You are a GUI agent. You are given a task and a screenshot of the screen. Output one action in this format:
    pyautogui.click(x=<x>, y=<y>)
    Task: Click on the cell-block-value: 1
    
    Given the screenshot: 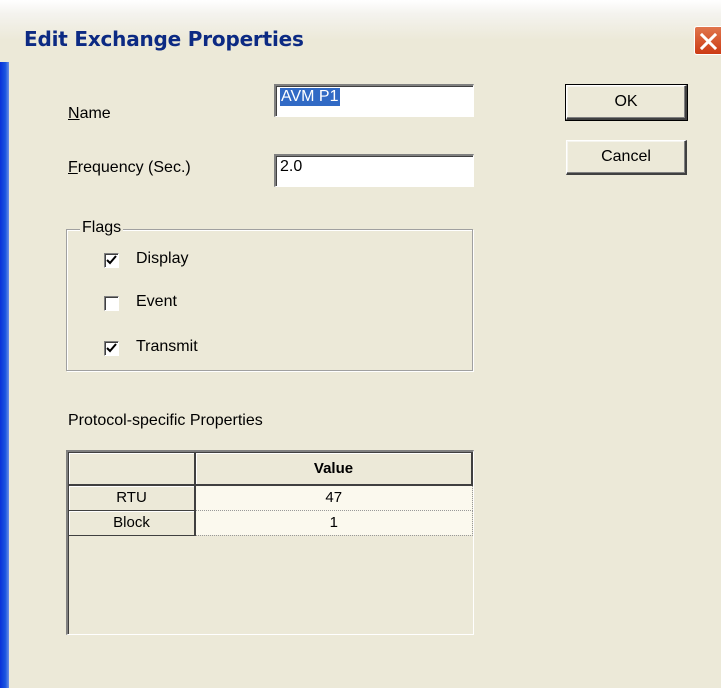 What is the action you would take?
    pyautogui.click(x=334, y=523)
    